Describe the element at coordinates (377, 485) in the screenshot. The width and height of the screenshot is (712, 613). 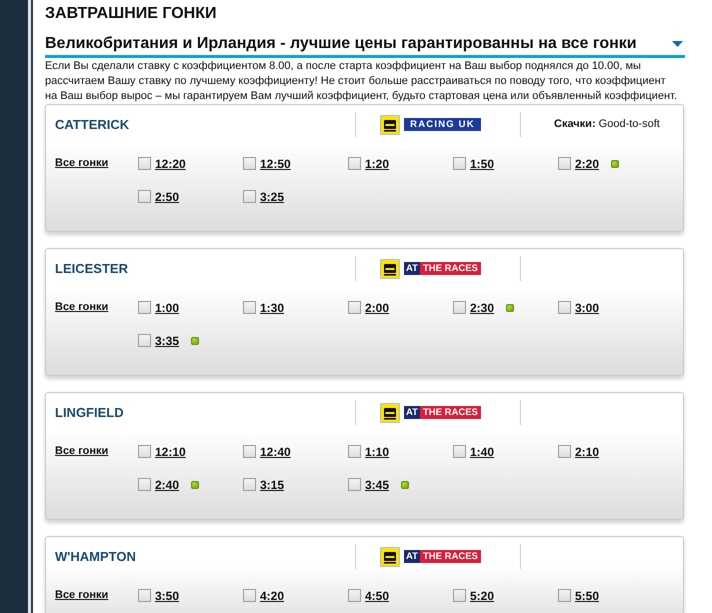
I see `race-time-link: 3:45` at that location.